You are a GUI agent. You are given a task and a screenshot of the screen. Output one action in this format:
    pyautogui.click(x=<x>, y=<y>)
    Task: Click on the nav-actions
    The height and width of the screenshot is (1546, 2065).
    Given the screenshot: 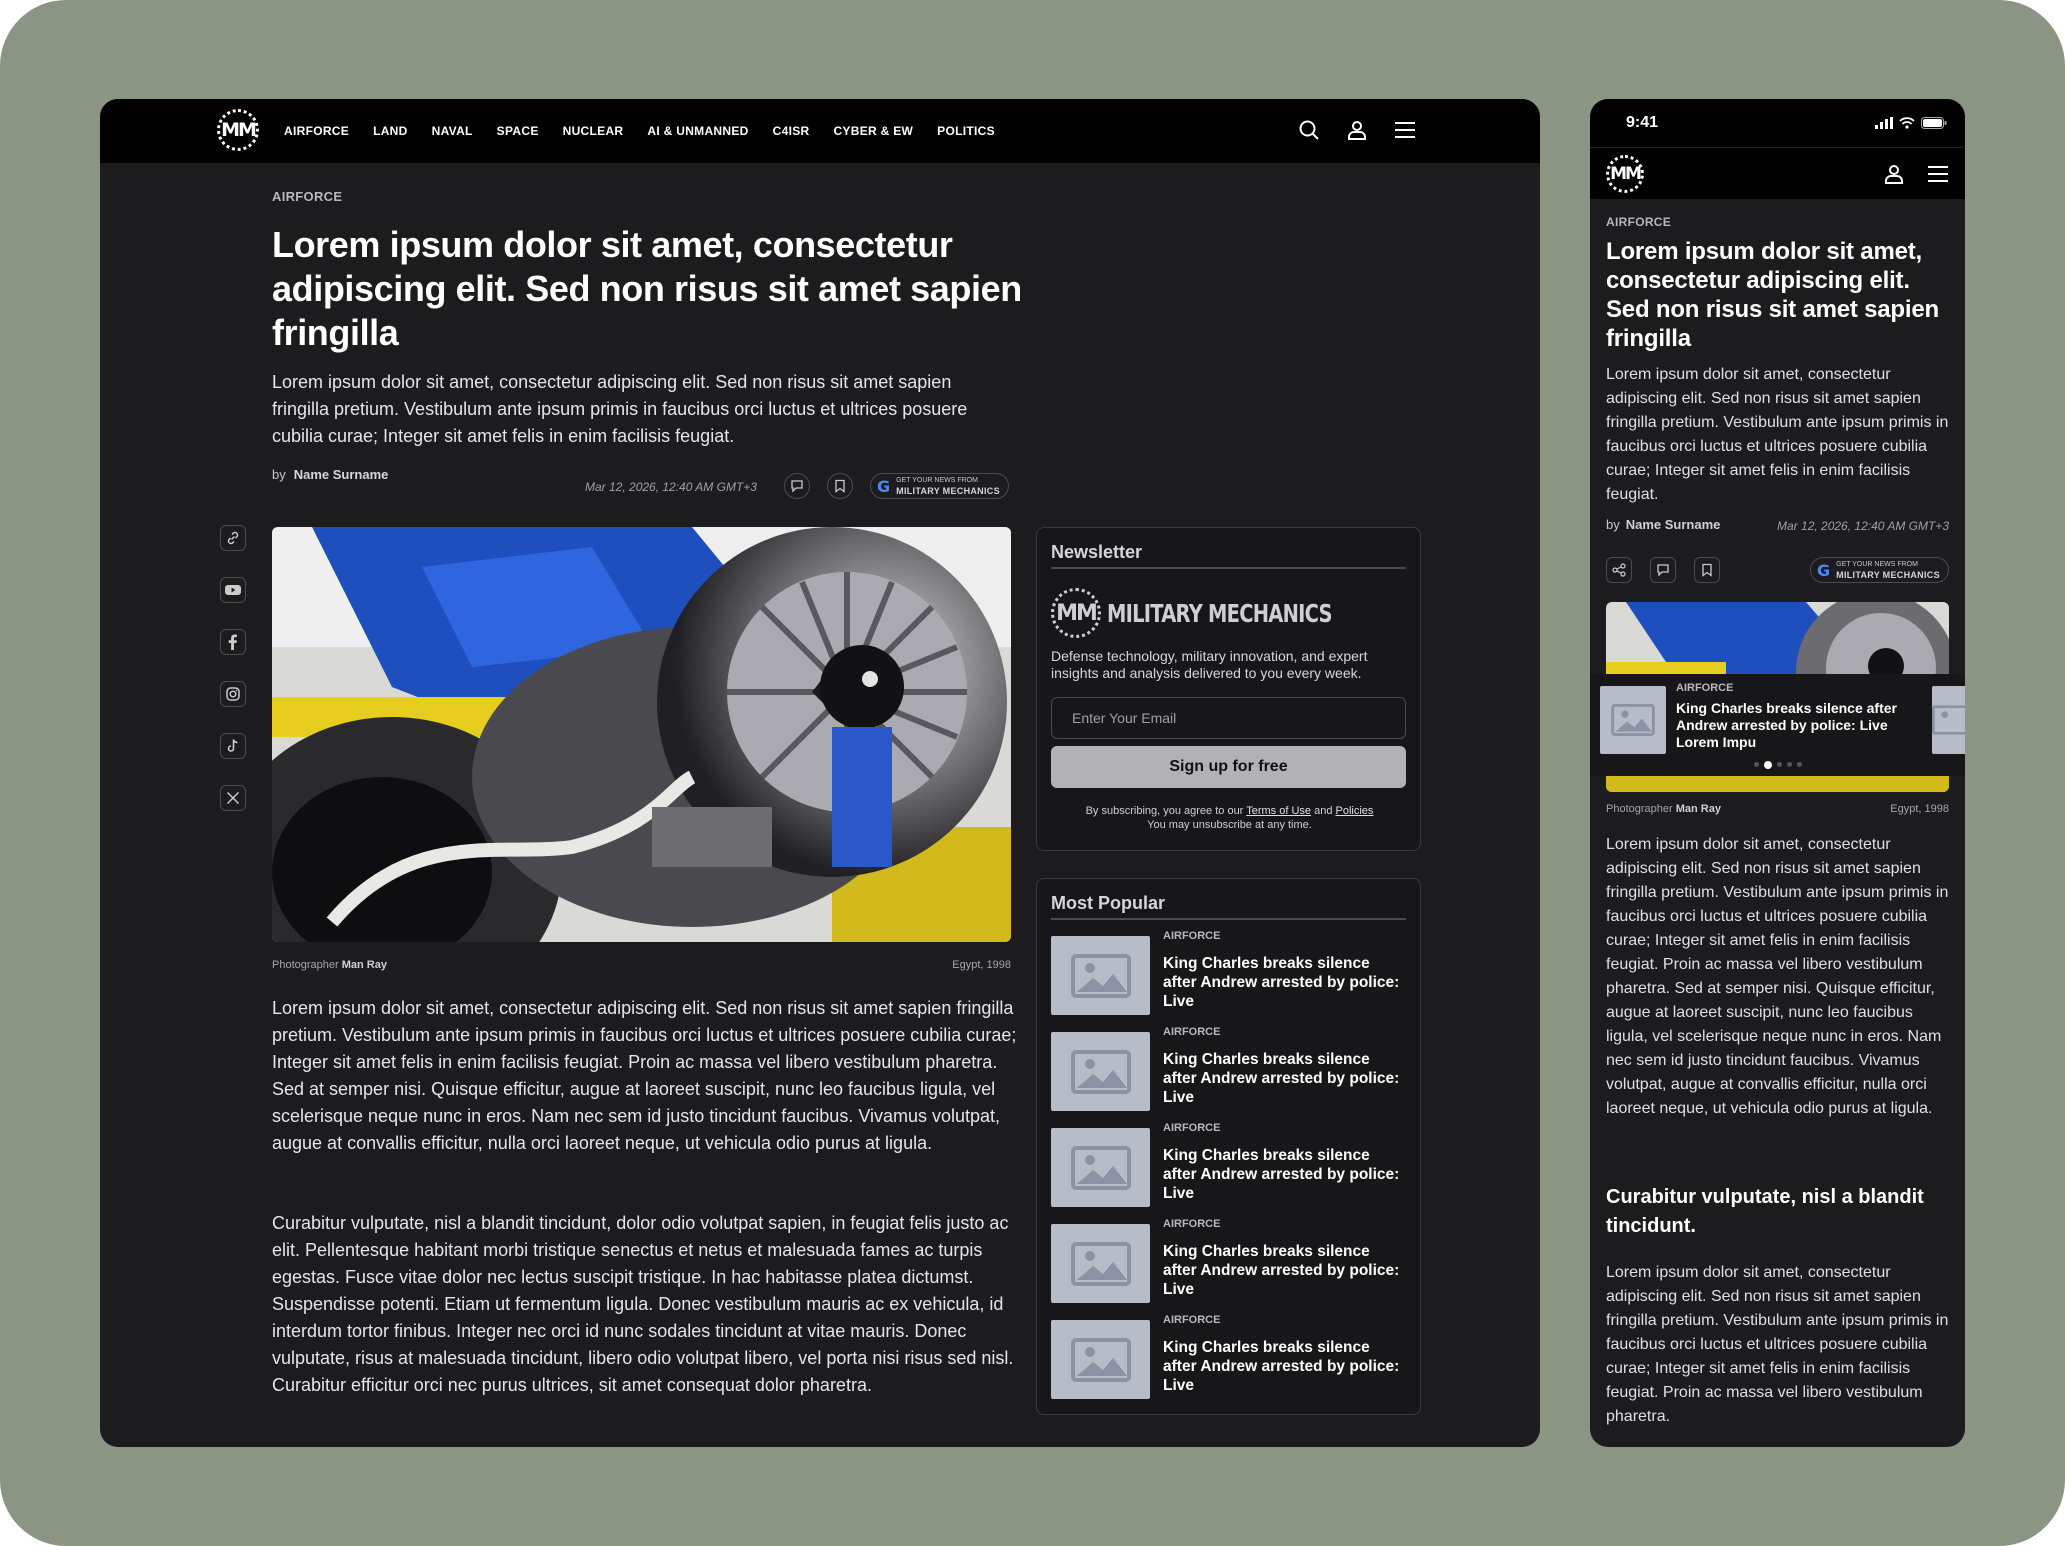 What is the action you would take?
    pyautogui.click(x=1357, y=130)
    